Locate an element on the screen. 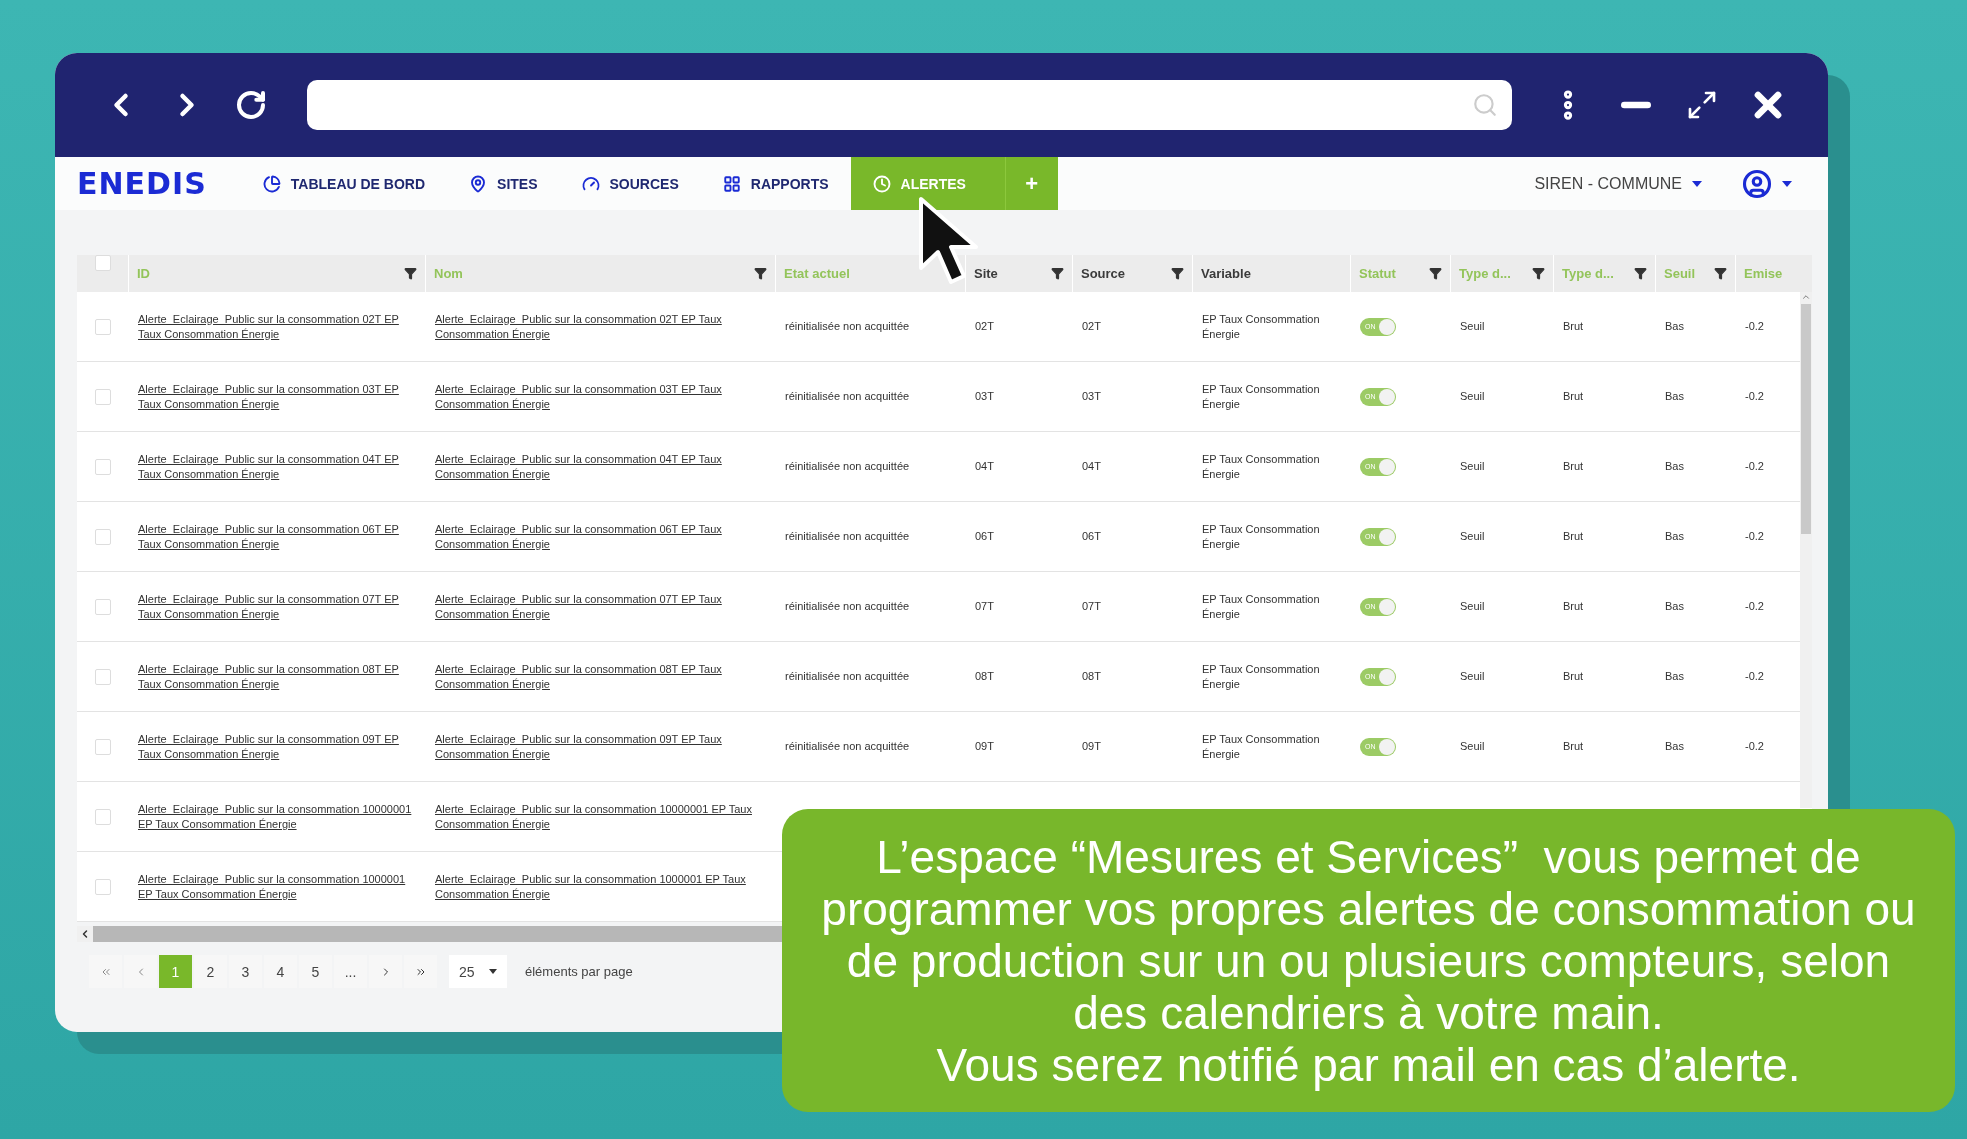 This screenshot has height=1139, width=1967. alert-name-link: Alerte_Eclairage_Public sur la consommation 10000001 EP Taux Consommation Énergie is located at coordinates (600, 816).